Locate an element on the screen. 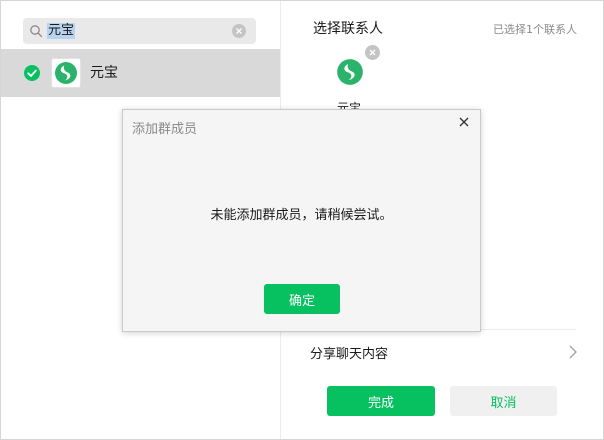  dialog-message: 未能添加群成员，请稍候尝试。 is located at coordinates (301, 215).